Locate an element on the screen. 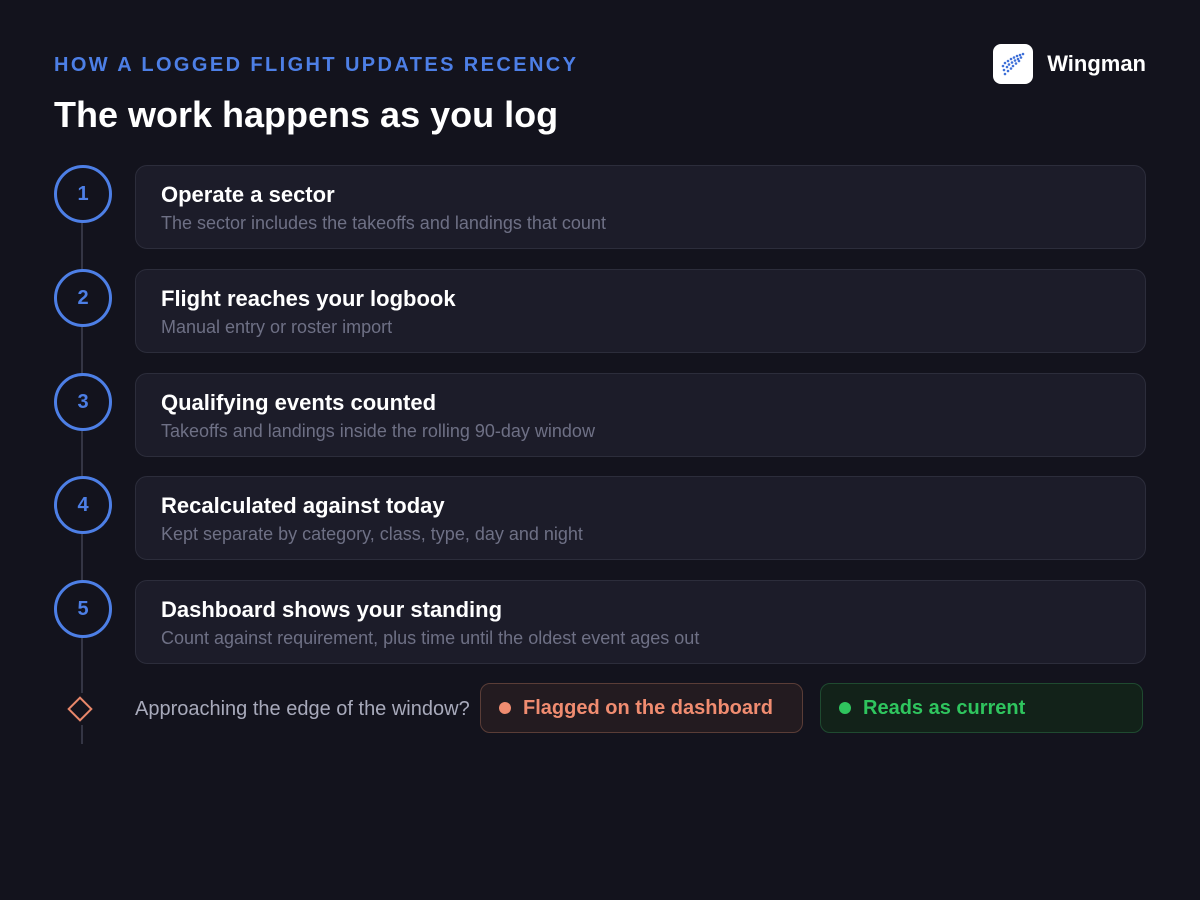 Image resolution: width=1200 pixels, height=900 pixels. step-title: Flight reaches your logbook is located at coordinates (308, 298).